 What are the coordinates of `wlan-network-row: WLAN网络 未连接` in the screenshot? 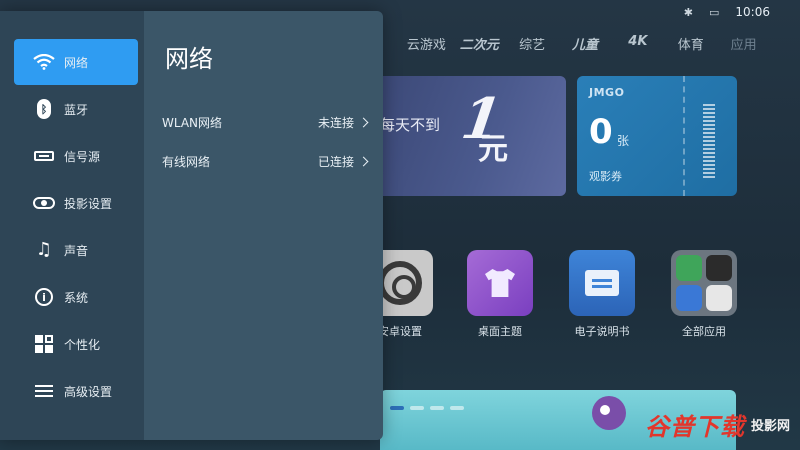 It's located at (265, 122).